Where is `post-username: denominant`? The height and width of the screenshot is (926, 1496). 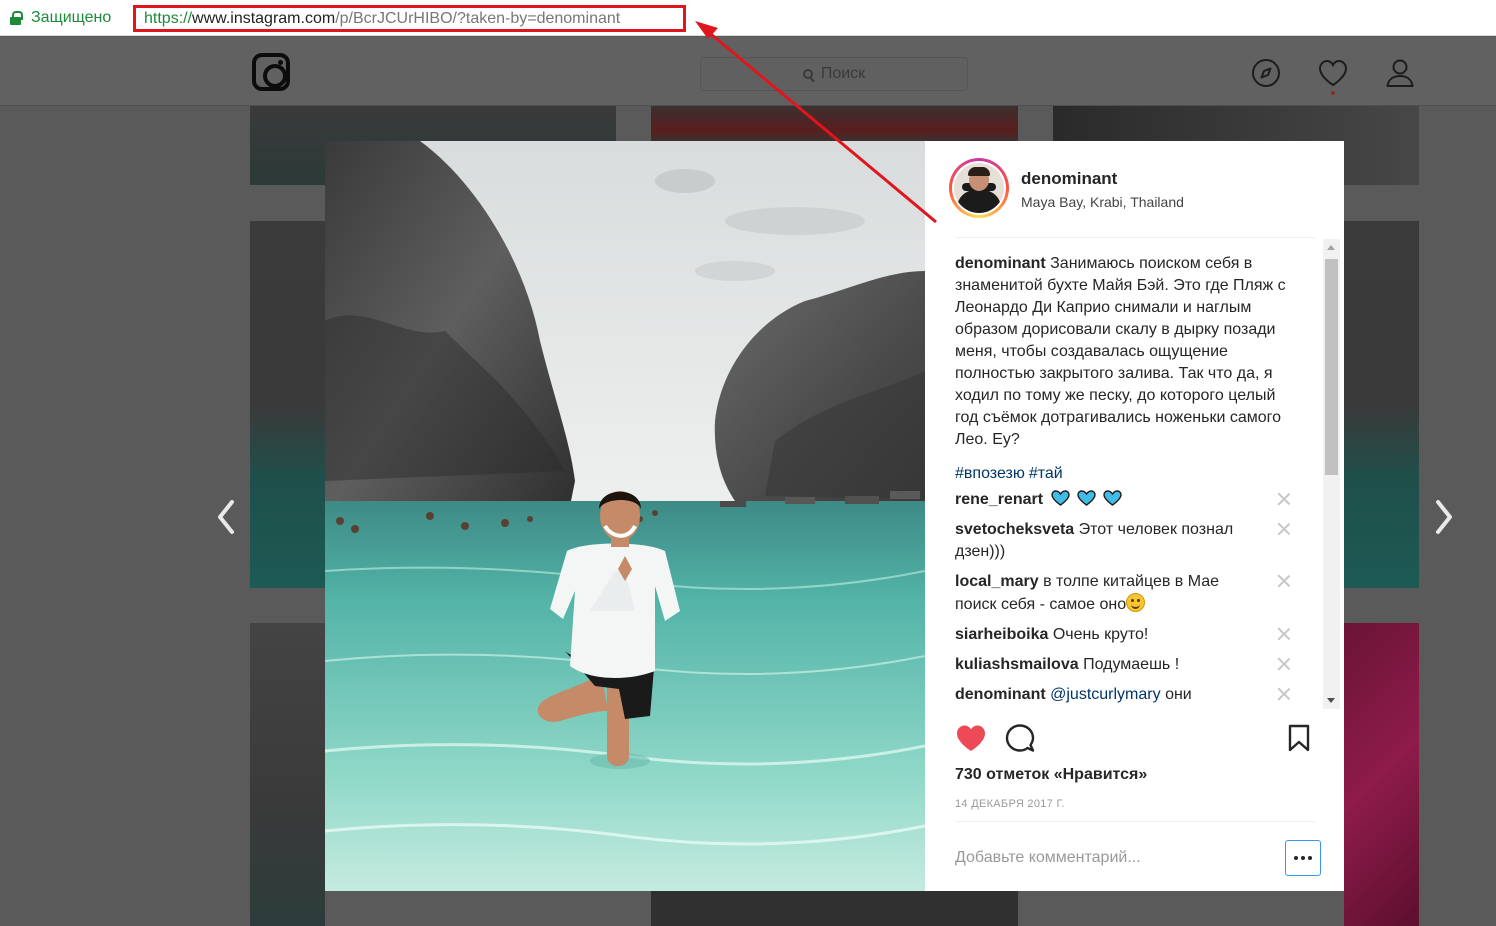
post-username: denominant is located at coordinates (1069, 179).